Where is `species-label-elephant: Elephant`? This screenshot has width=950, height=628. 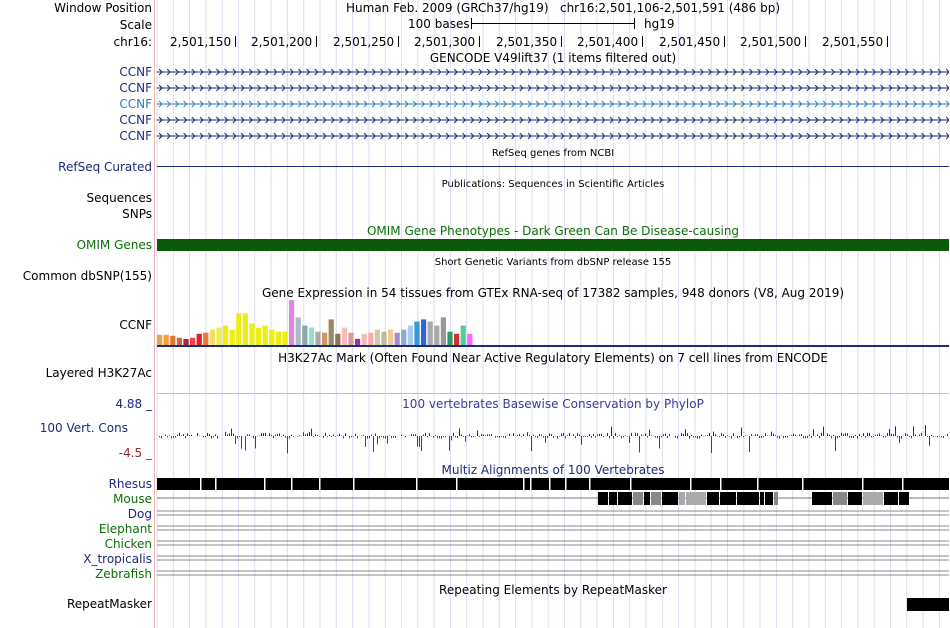 species-label-elephant: Elephant is located at coordinates (125, 529).